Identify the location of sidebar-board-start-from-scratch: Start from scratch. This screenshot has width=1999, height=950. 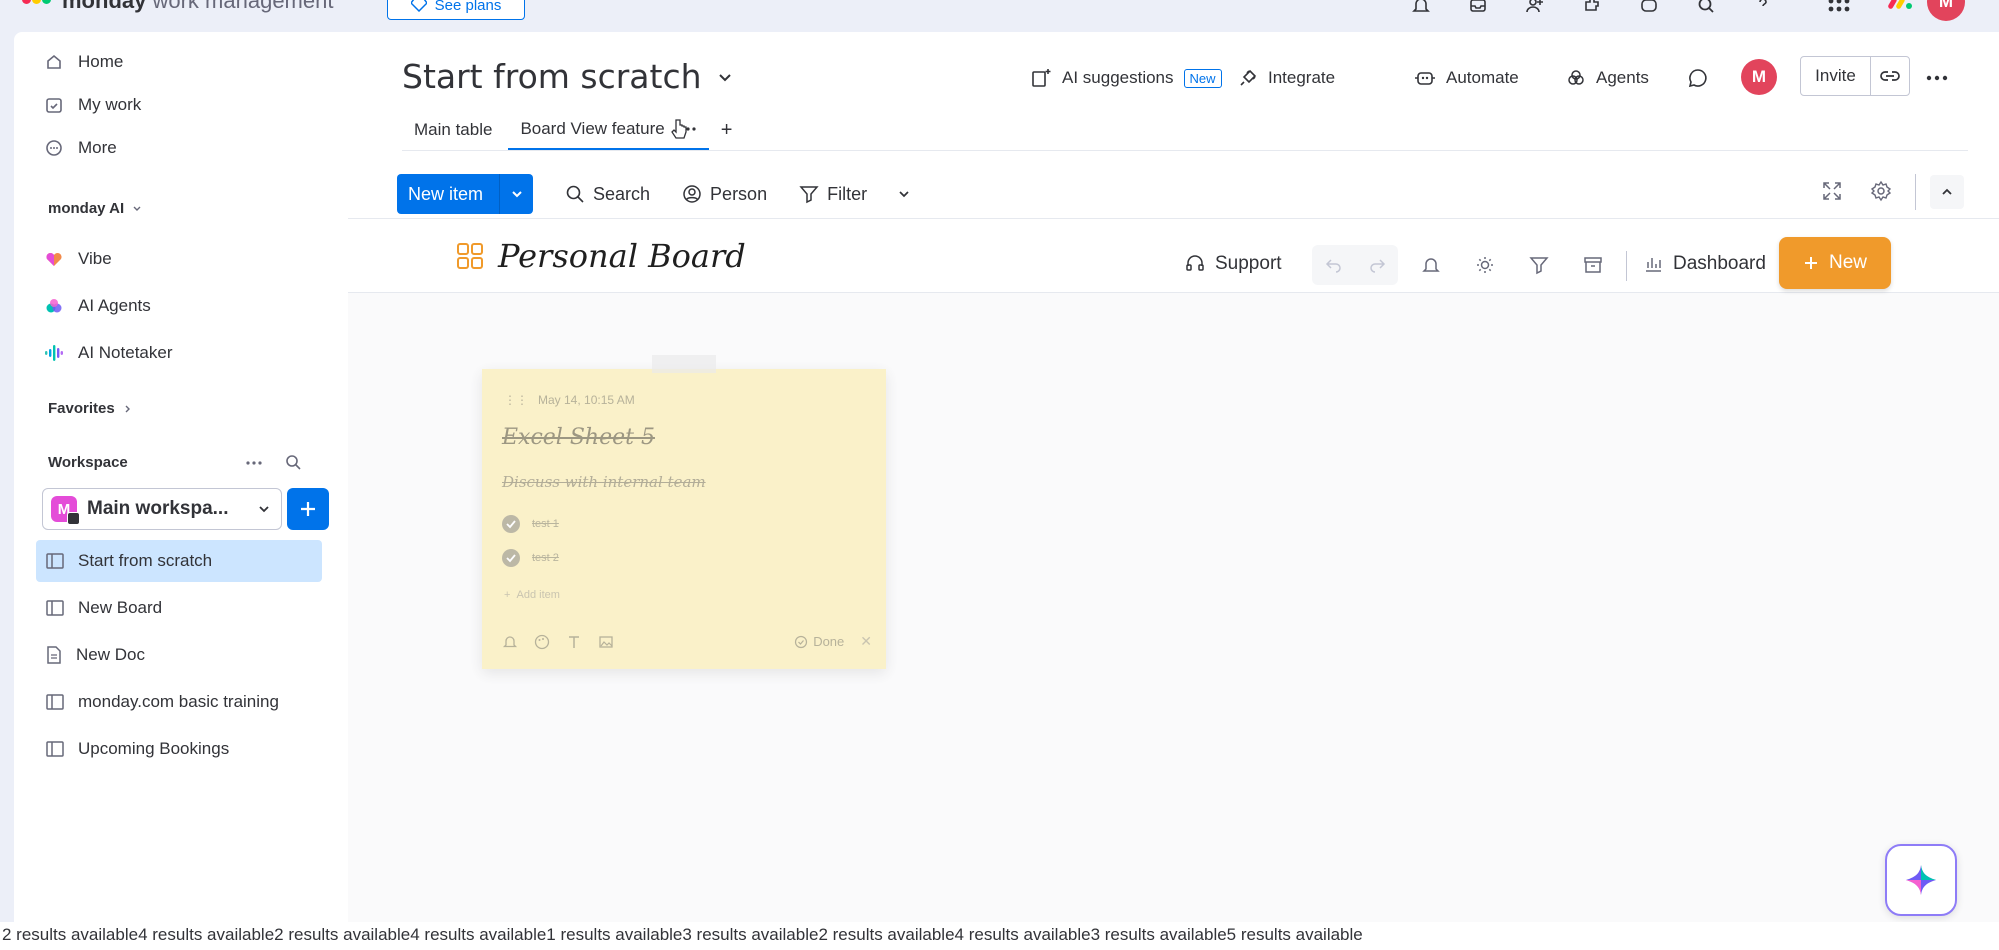
(179, 561).